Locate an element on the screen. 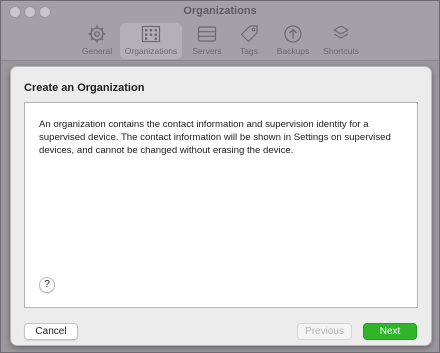 Image resolution: width=440 pixels, height=353 pixels. tab-tags-label: Tags is located at coordinates (249, 51).